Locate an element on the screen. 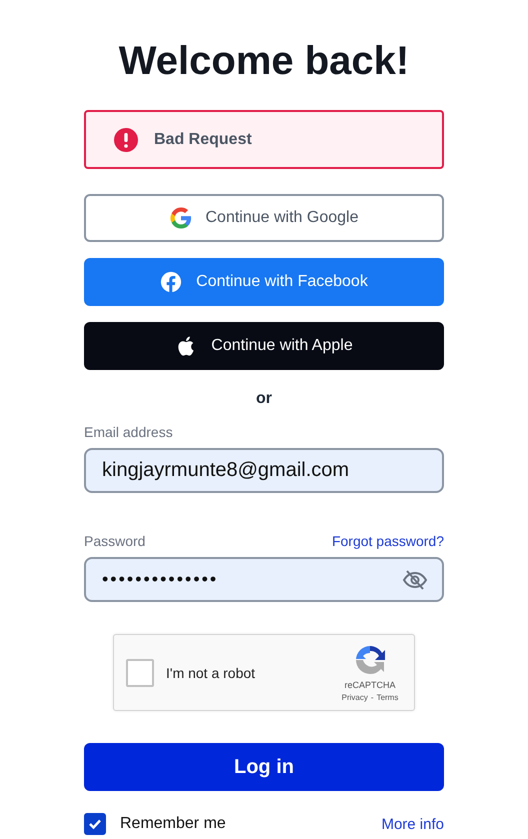 The height and width of the screenshot is (839, 528). password-field: •••••••••••••• is located at coordinates (264, 579).